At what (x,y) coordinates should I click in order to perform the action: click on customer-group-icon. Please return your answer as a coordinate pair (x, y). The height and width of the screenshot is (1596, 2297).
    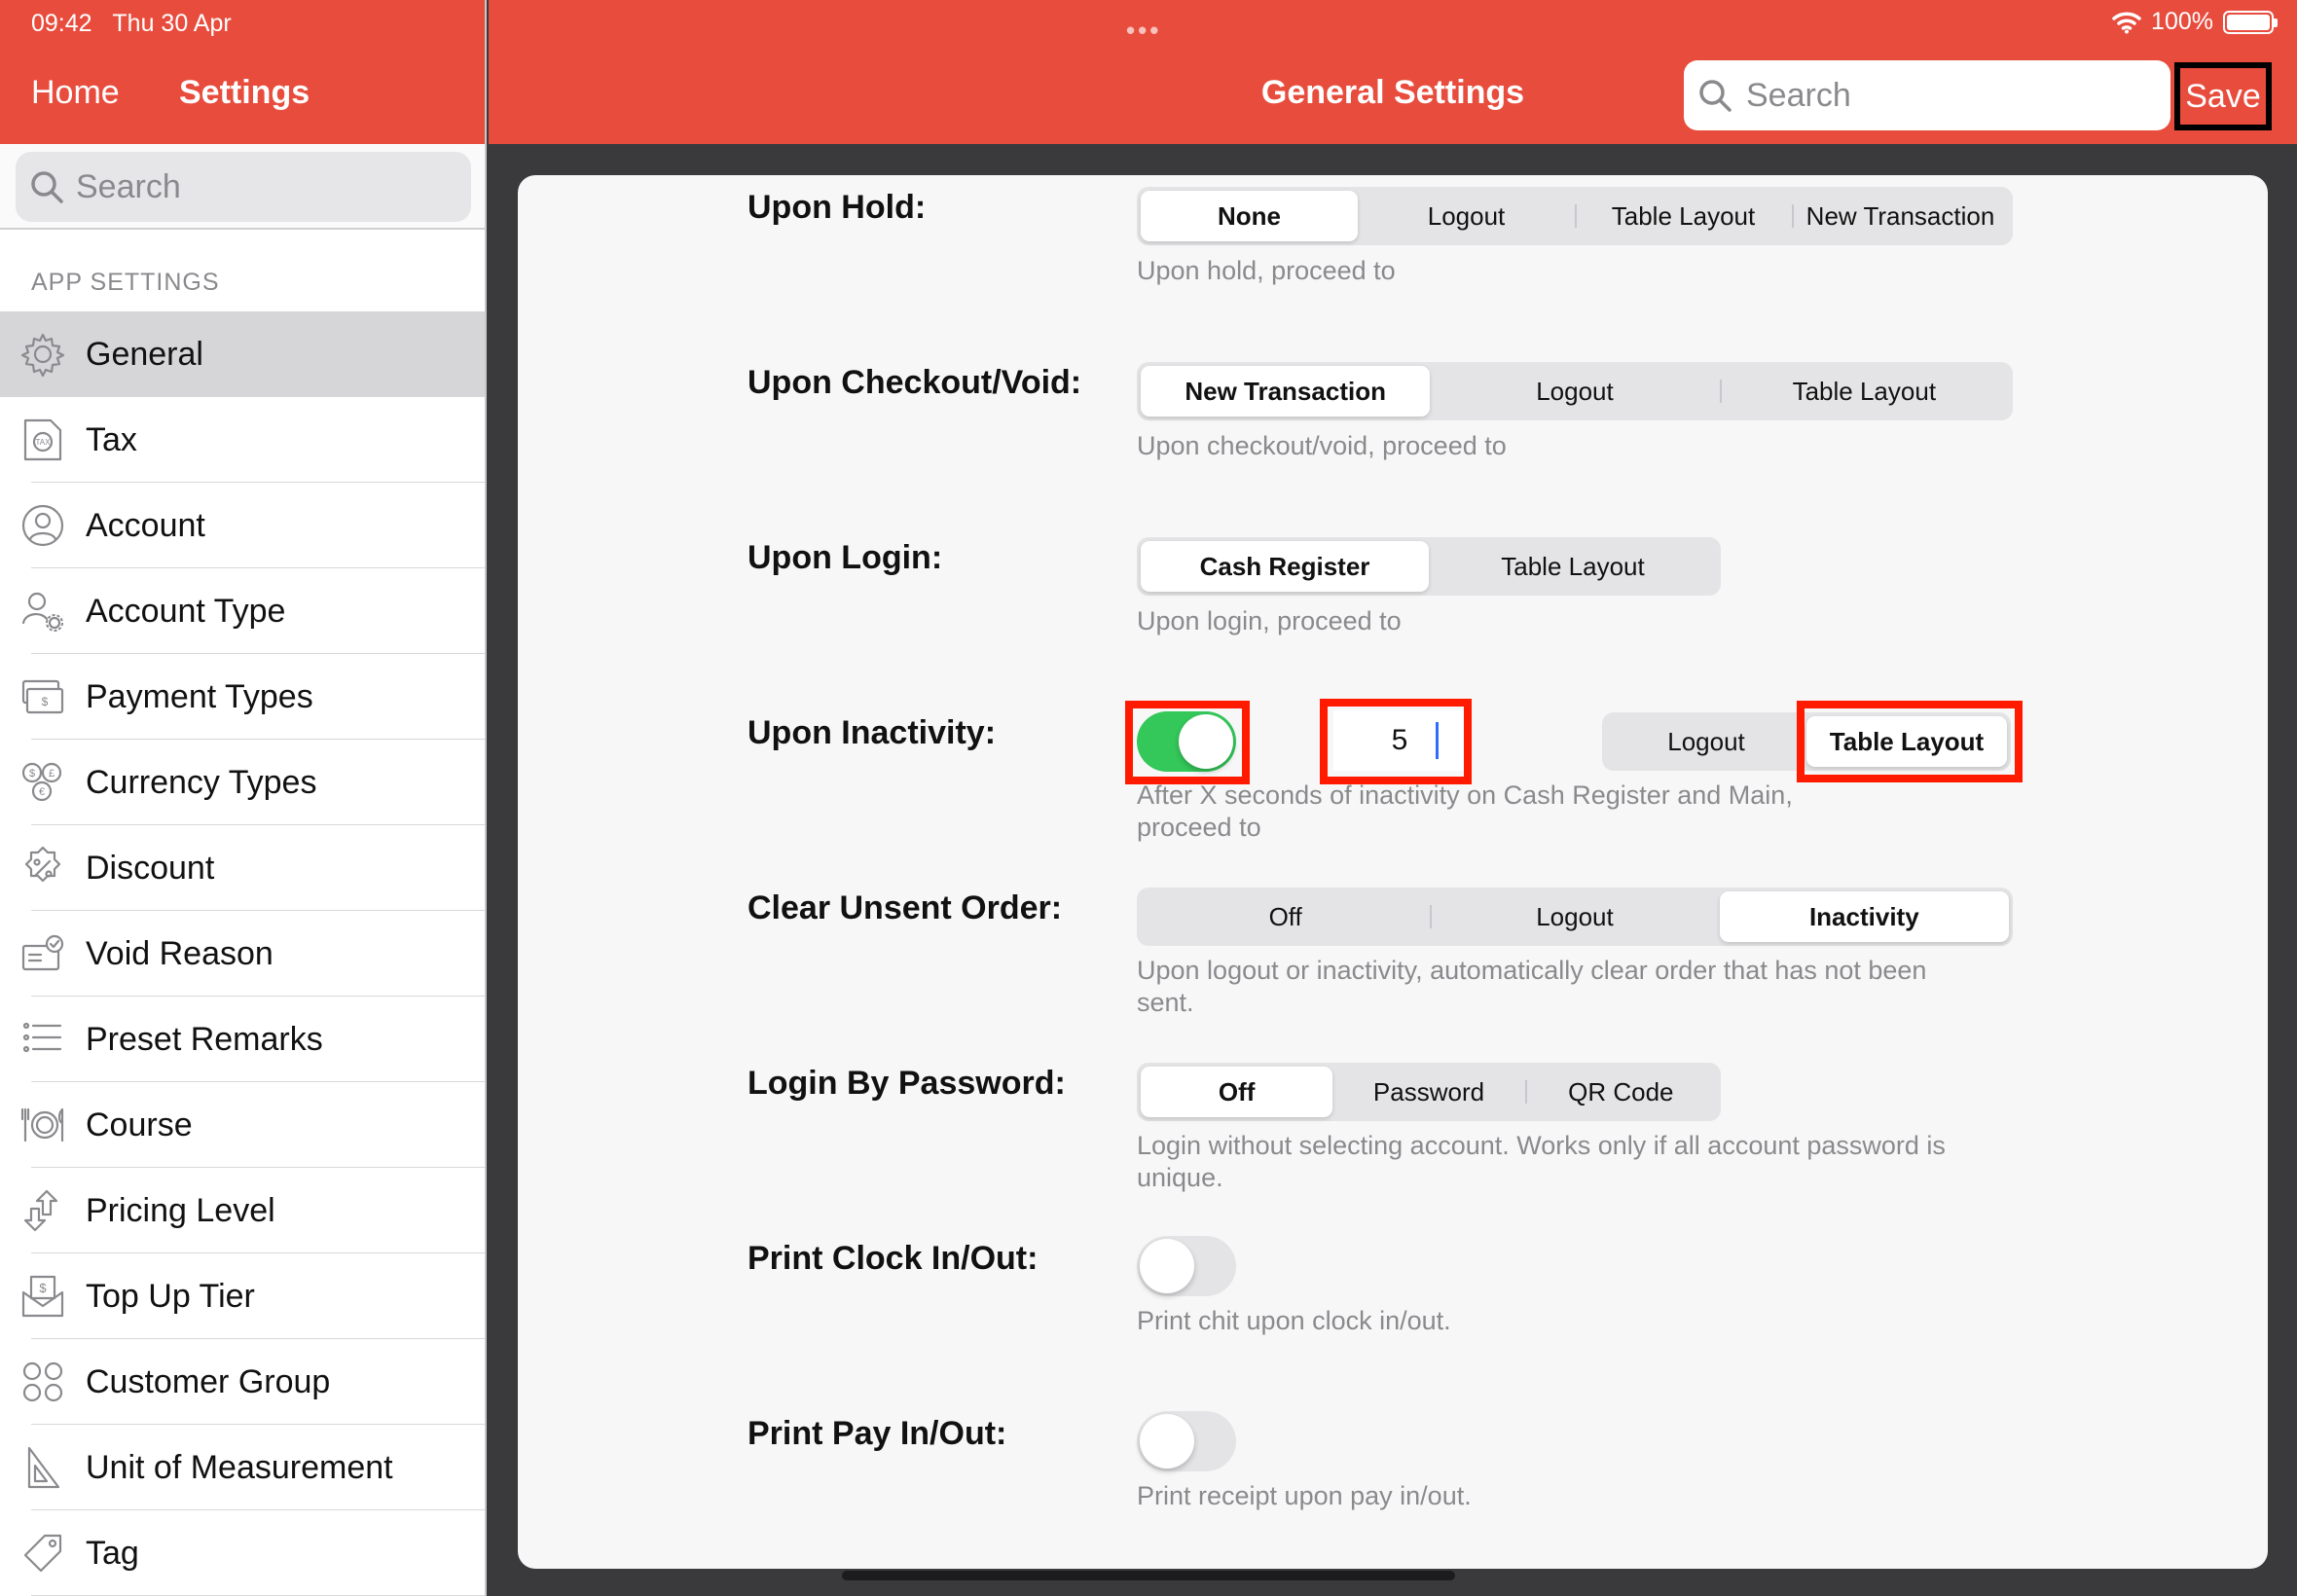
    Looking at the image, I should click on (43, 1382).